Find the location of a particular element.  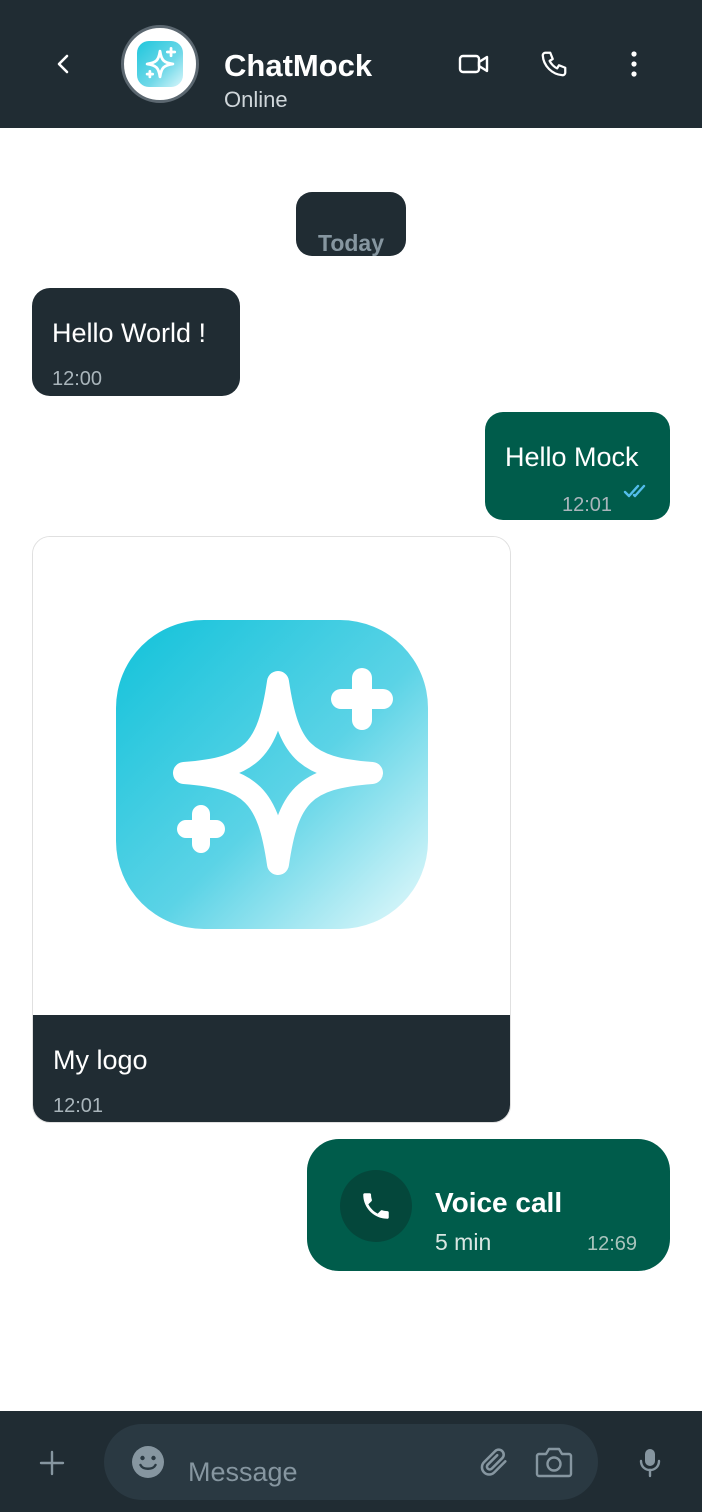

attachment-icon is located at coordinates (493, 1462).